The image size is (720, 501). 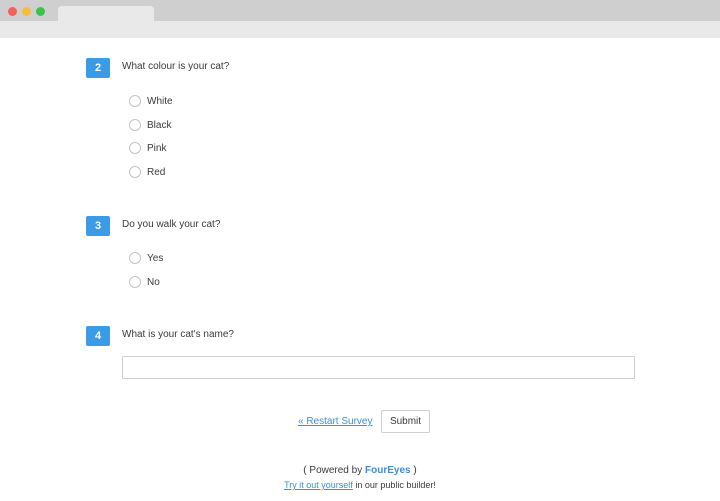 What do you see at coordinates (171, 224) in the screenshot?
I see `question-text: Do you walk your cat?` at bounding box center [171, 224].